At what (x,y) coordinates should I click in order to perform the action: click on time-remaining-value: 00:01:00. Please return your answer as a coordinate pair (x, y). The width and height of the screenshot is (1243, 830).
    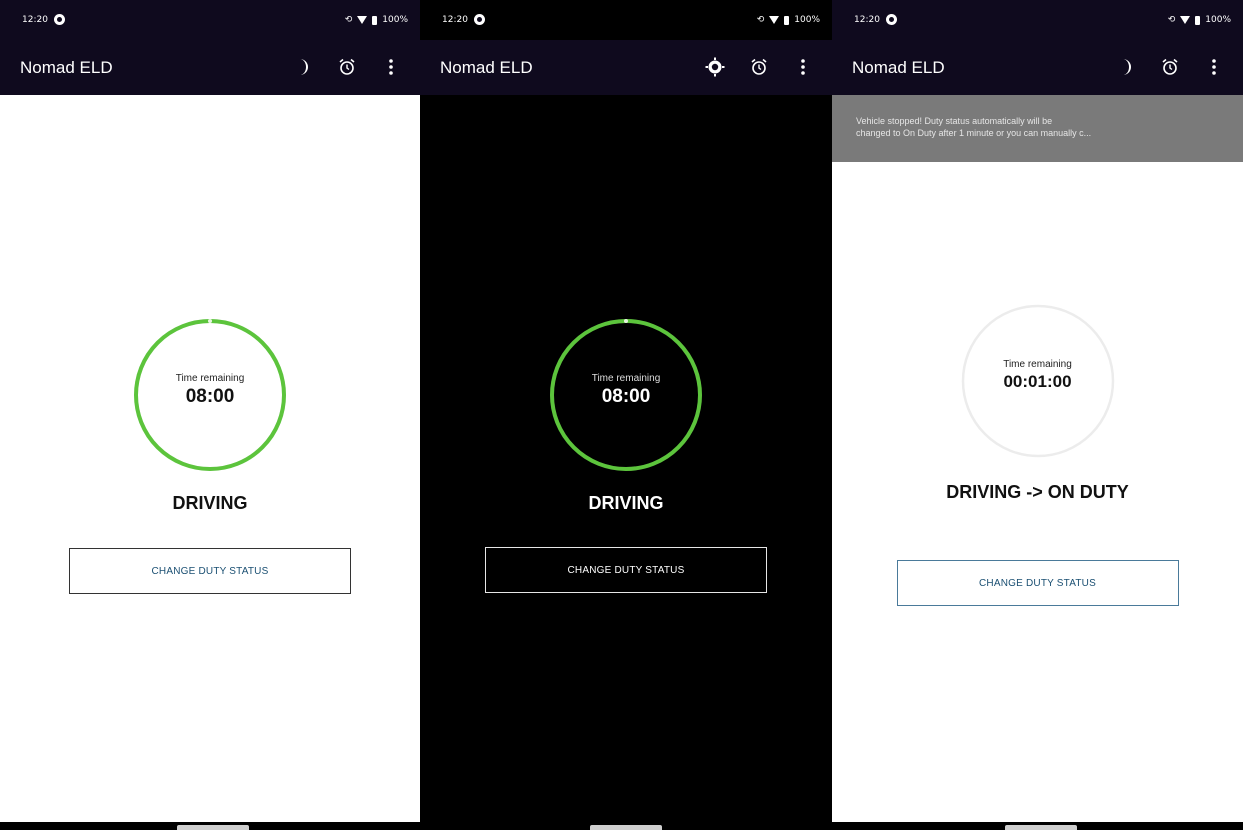
    Looking at the image, I should click on (1037, 381).